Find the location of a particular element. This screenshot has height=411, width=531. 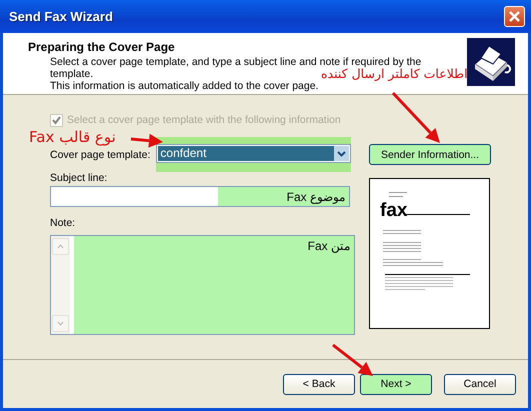

page-title: Preparing the Cover Page is located at coordinates (102, 47).